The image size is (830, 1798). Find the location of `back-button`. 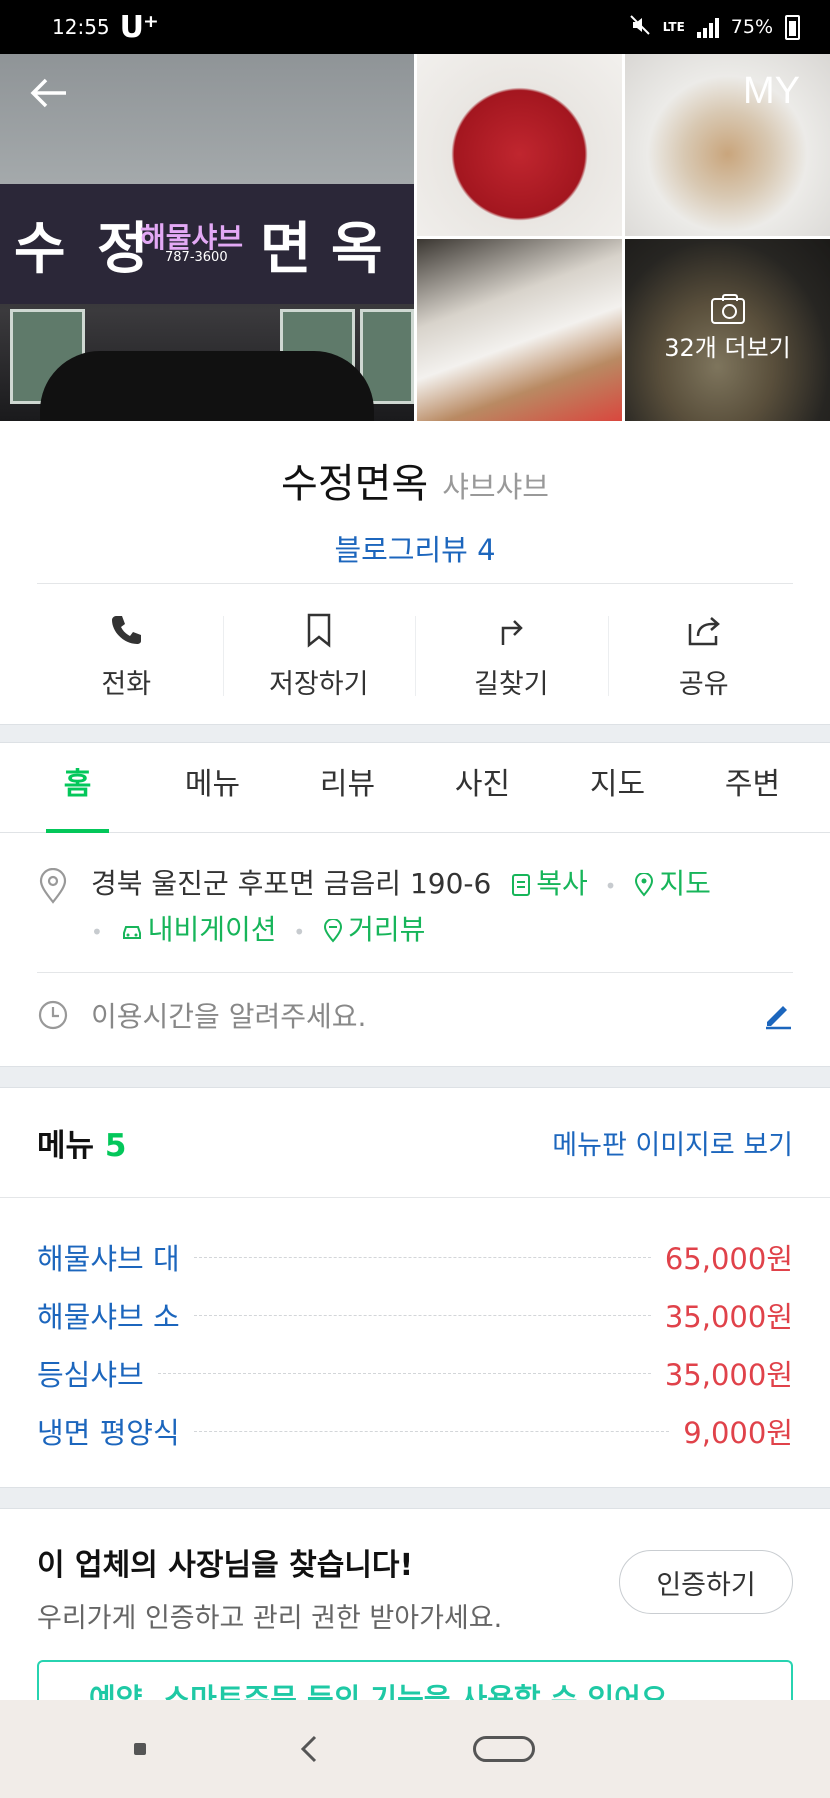

back-button is located at coordinates (49, 93).